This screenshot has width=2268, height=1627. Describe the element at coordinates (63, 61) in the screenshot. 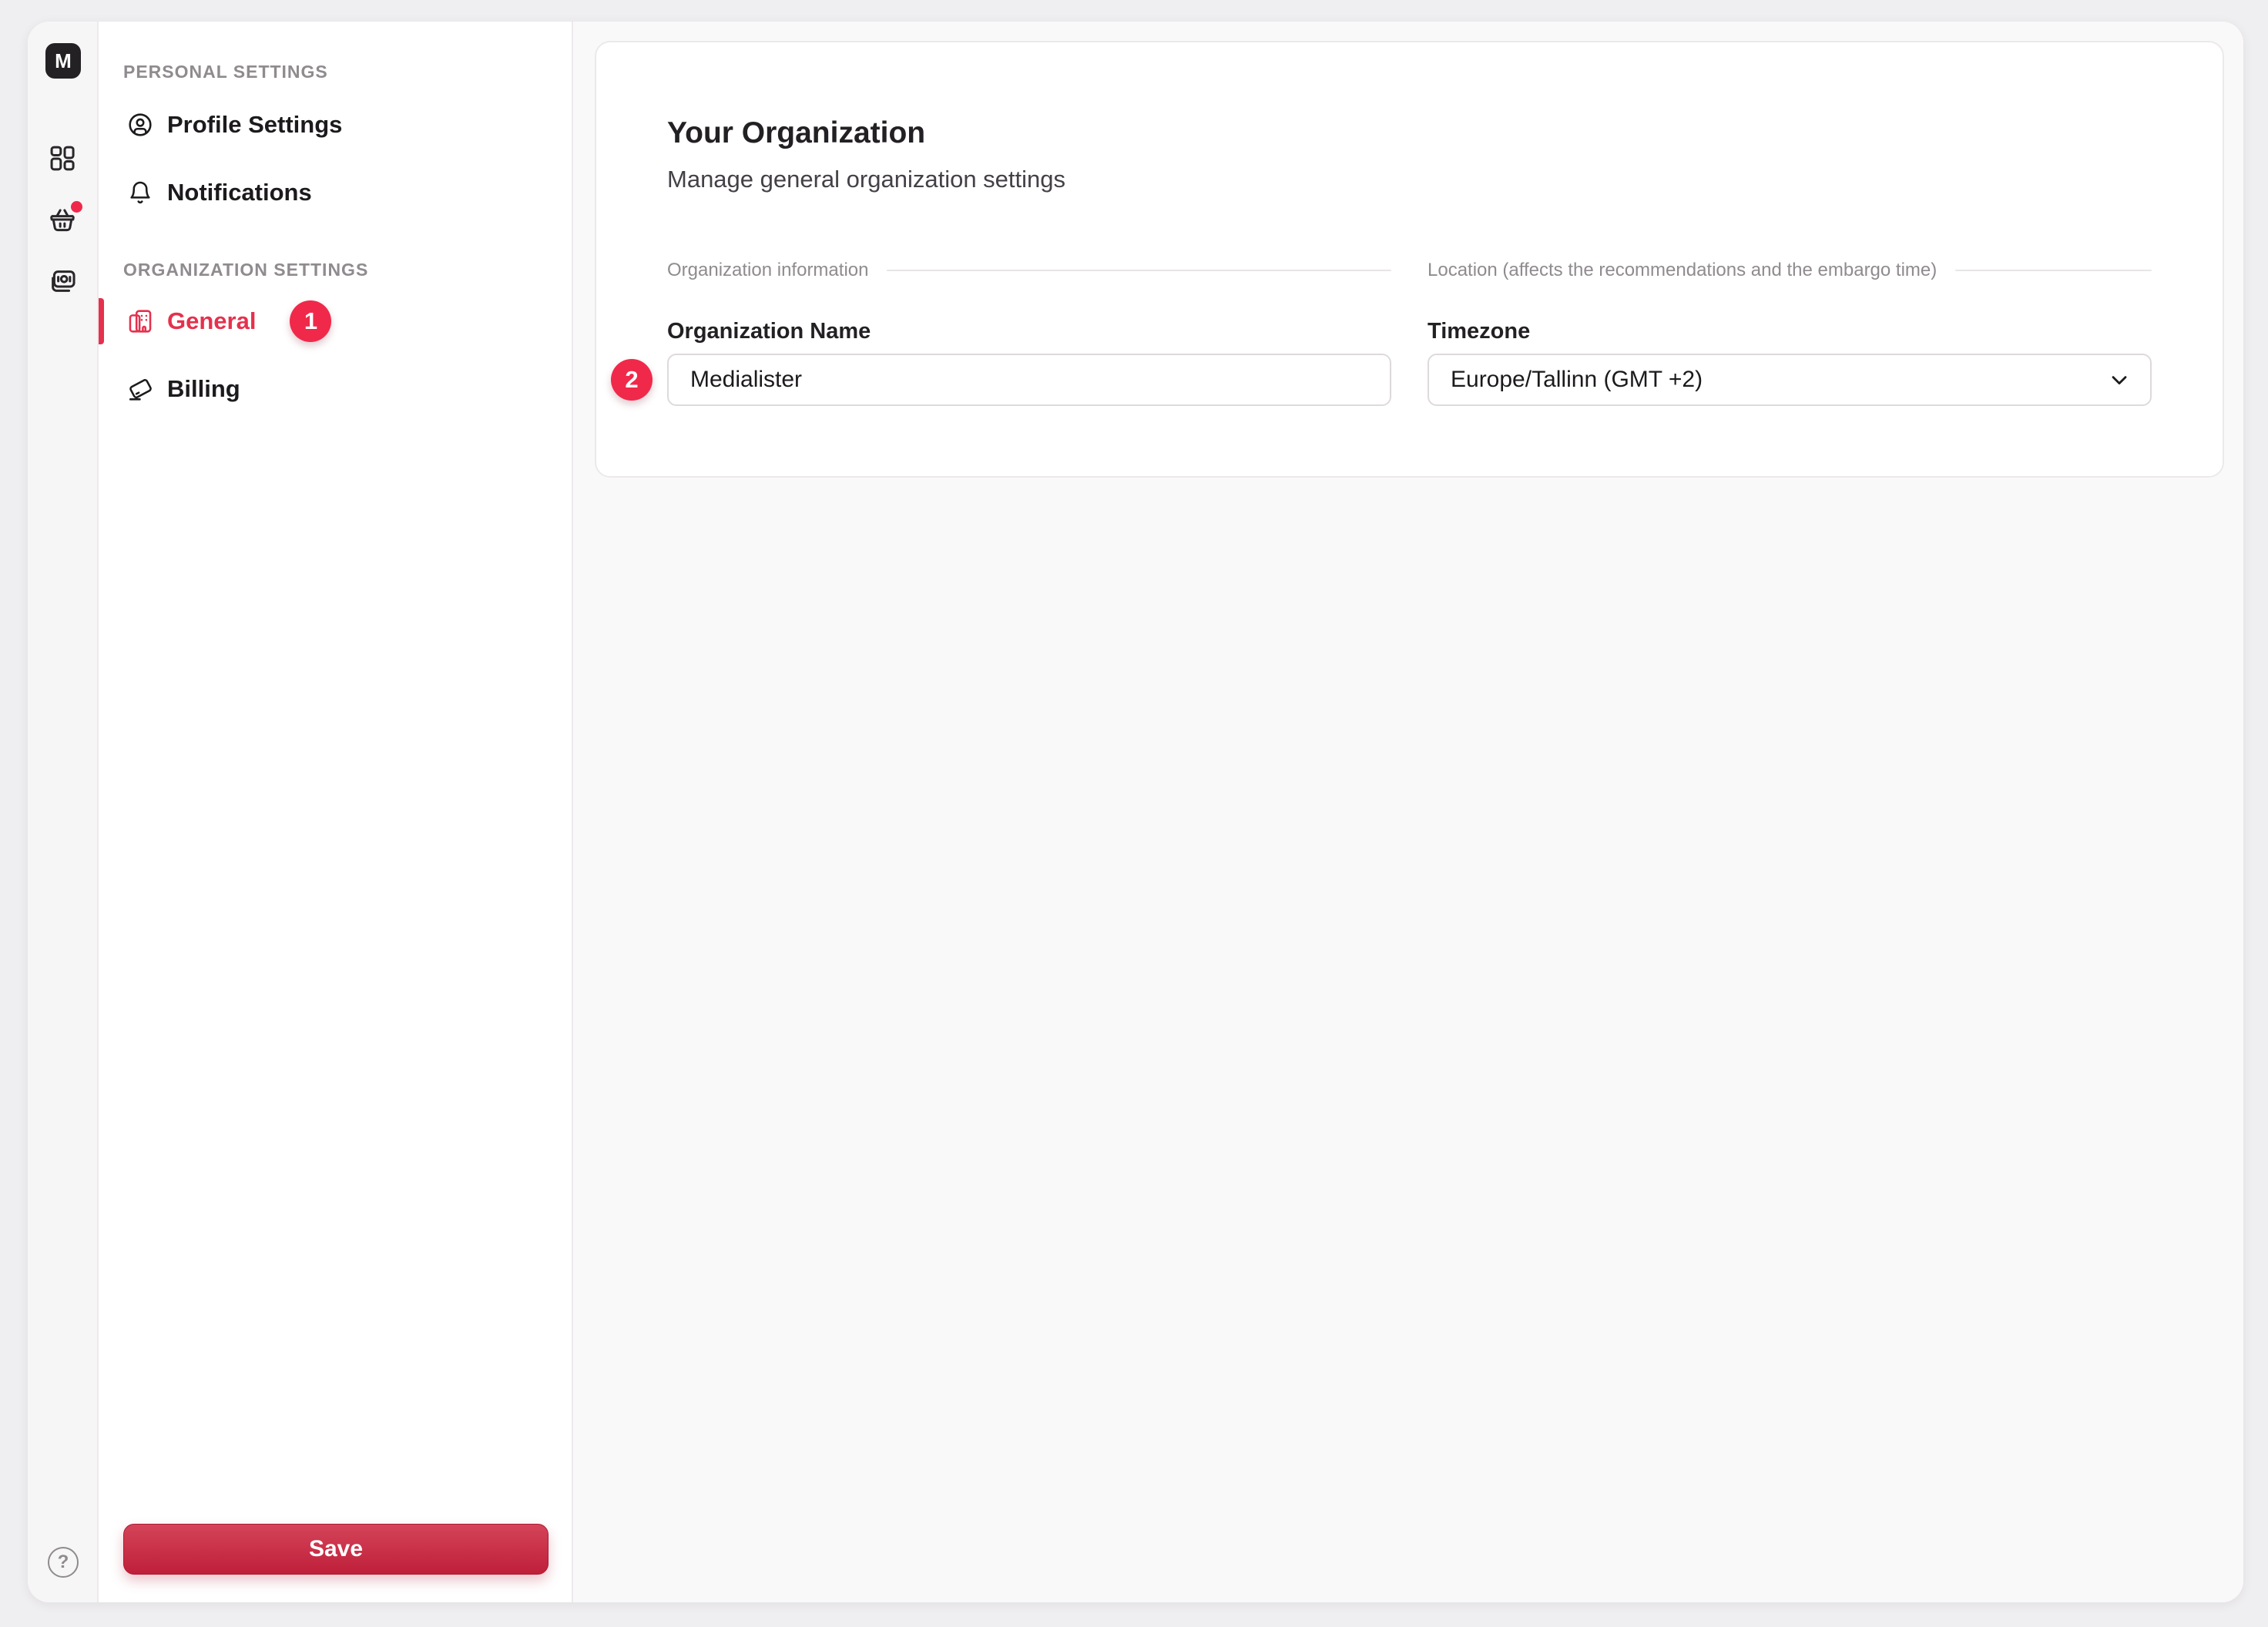

I see `workspace-logo: M` at that location.